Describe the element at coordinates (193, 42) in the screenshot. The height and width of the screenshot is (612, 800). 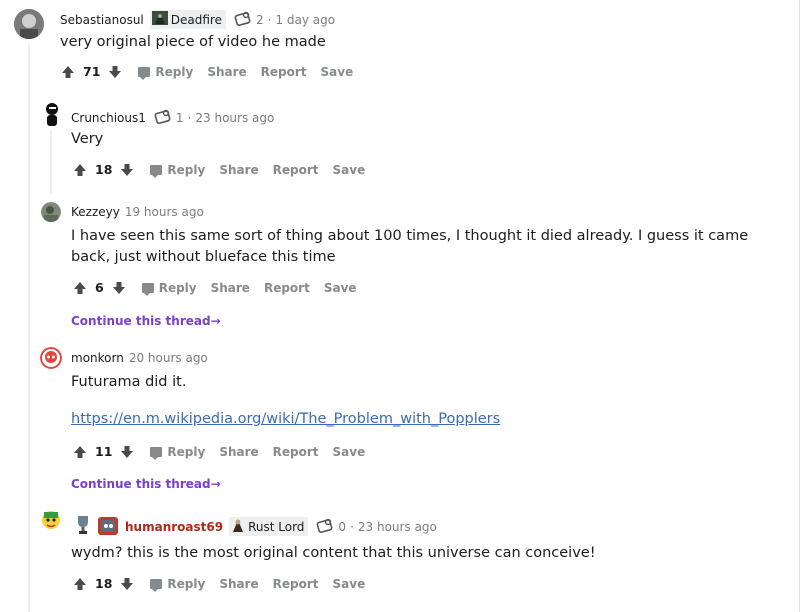
I see `comment-body: very original piece of video he made` at that location.